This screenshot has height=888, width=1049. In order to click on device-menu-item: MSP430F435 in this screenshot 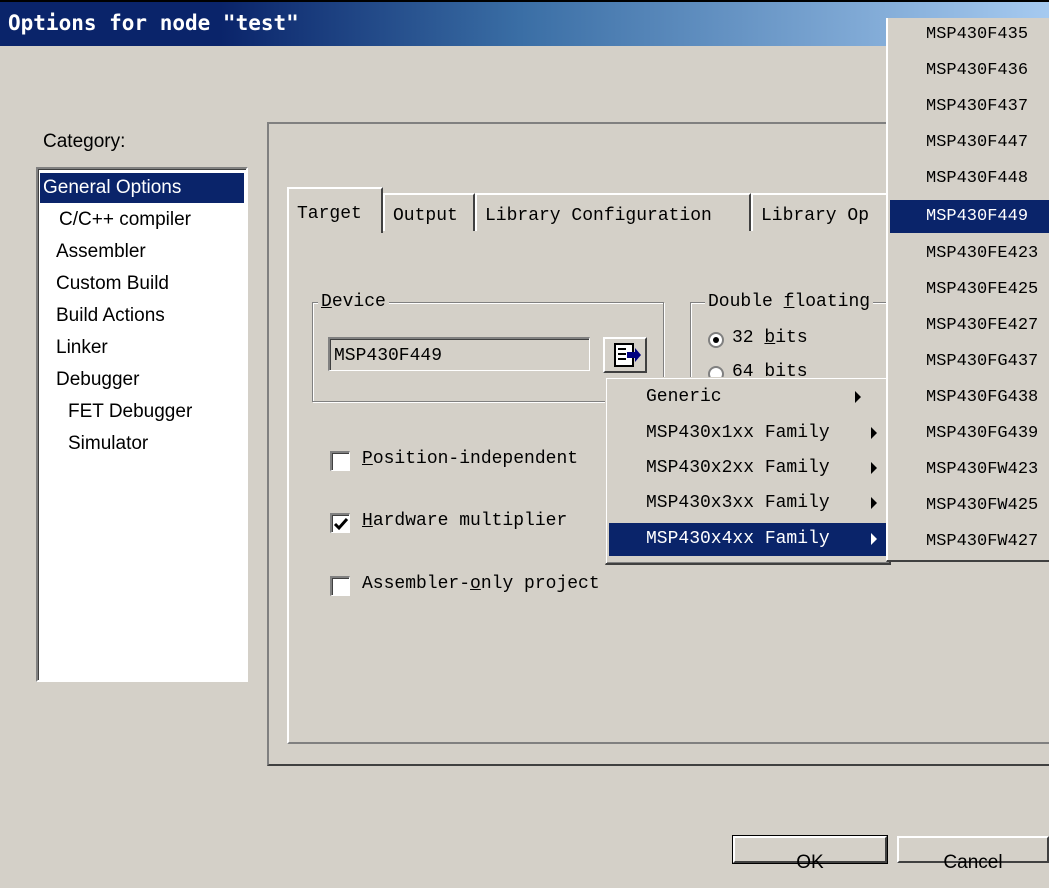, I will do `click(969, 34)`.